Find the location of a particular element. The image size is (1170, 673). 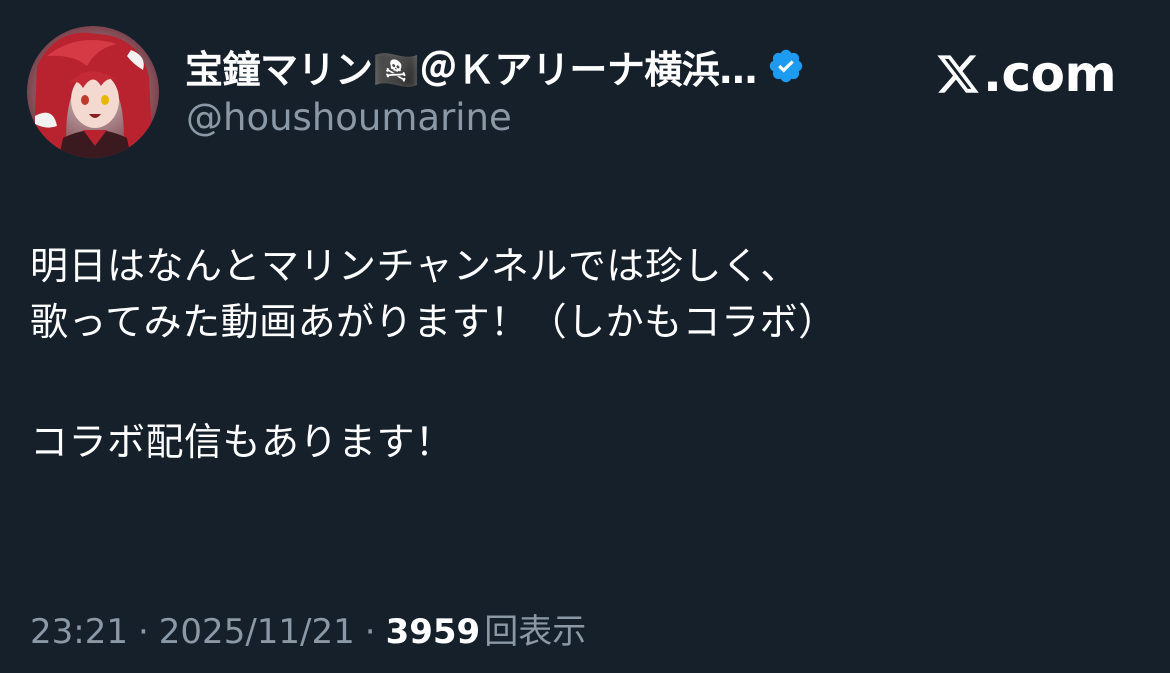

views-count: 3959 is located at coordinates (433, 632).